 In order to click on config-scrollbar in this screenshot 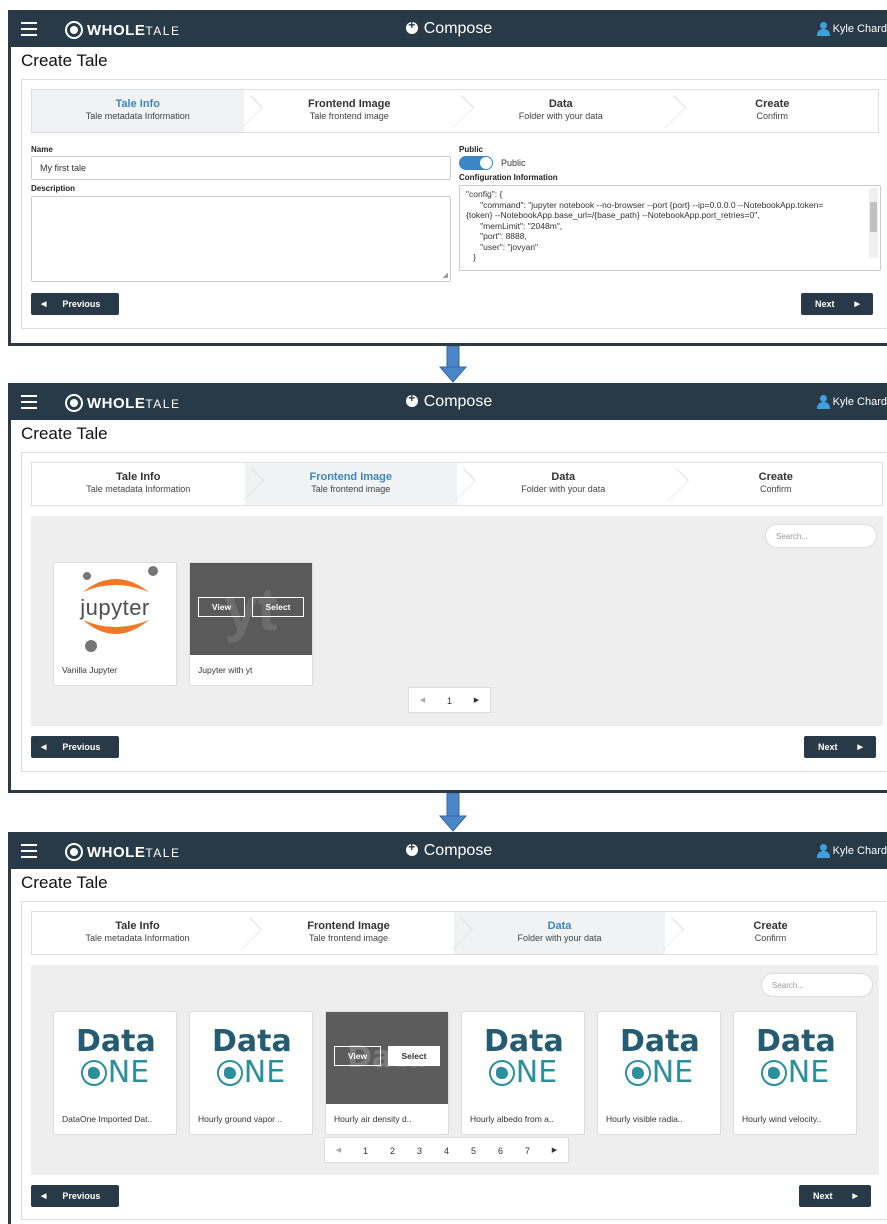, I will do `click(873, 223)`.